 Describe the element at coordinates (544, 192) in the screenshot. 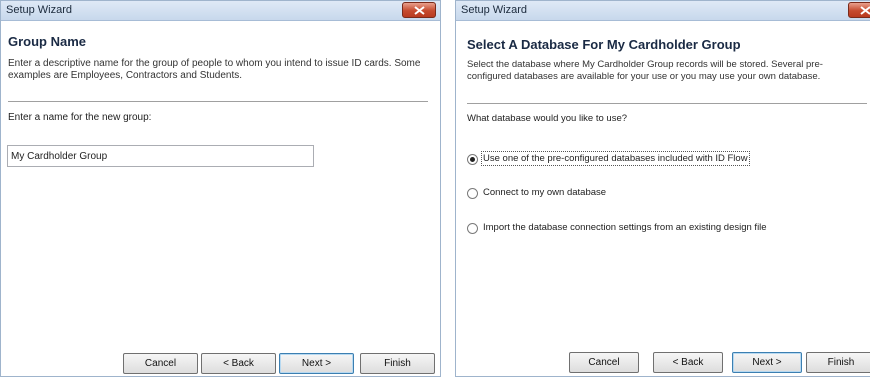

I see `radio-label: Connect to my own database` at that location.